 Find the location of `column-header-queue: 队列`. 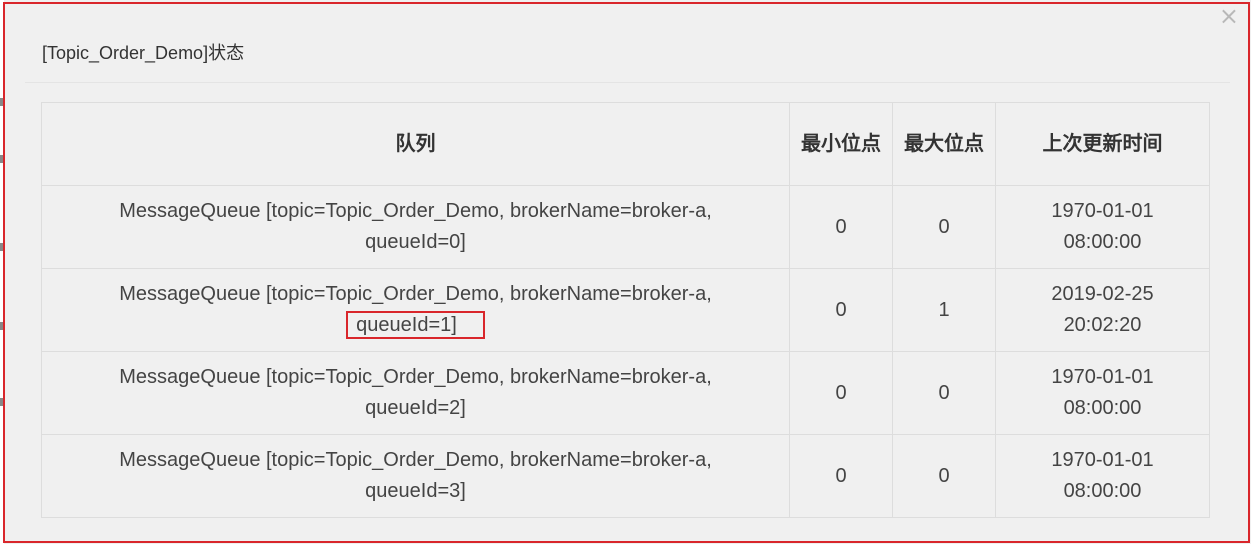

column-header-queue: 队列 is located at coordinates (415, 144).